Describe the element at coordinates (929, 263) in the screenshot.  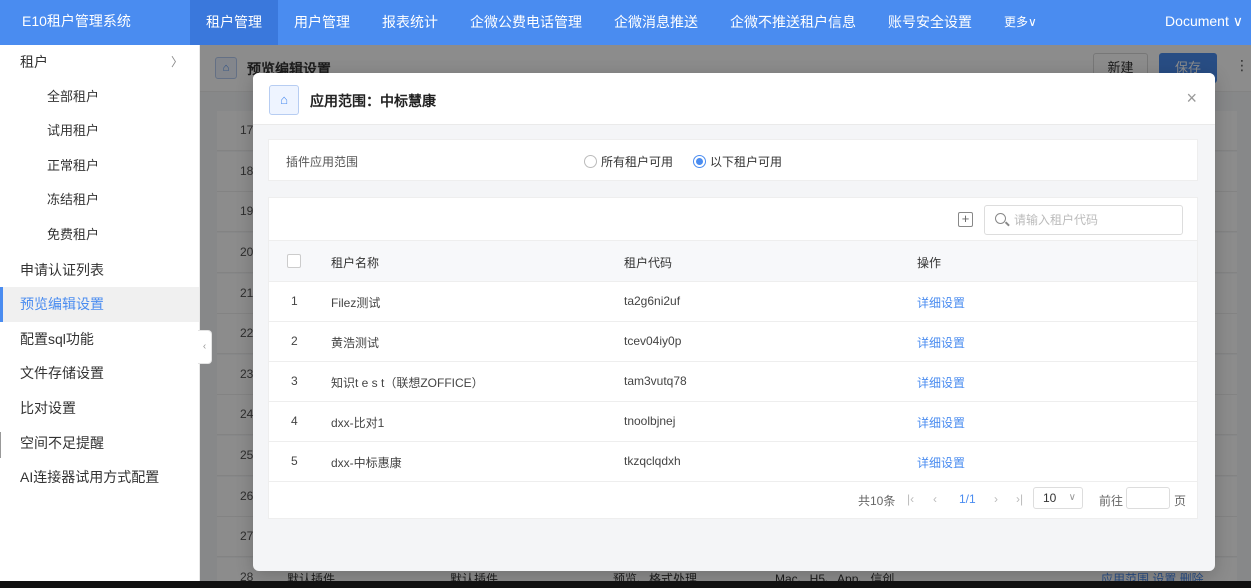
I see `column-header-actions: 操作` at that location.